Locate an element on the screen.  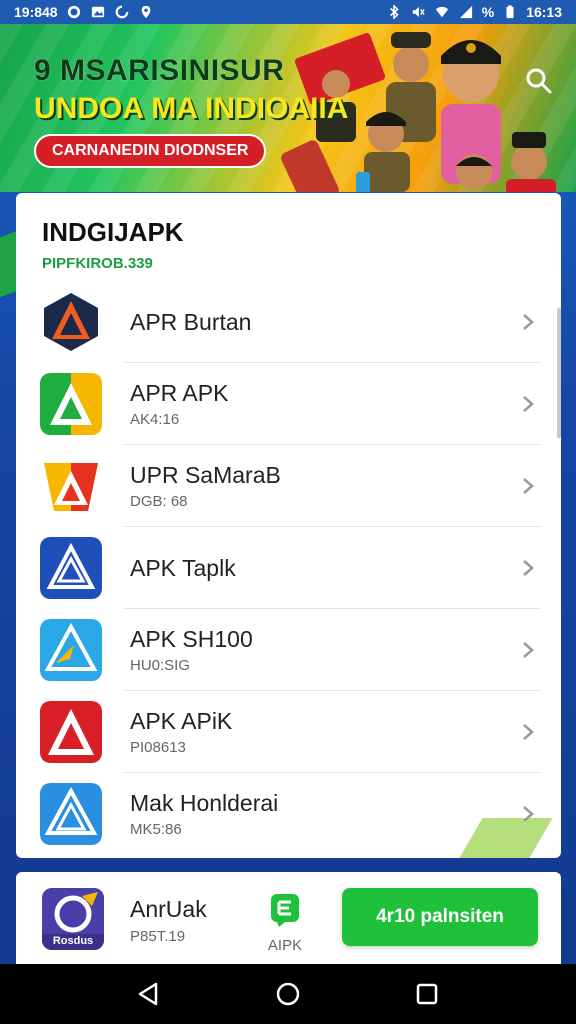
app-text: APR Burtan is located at coordinates (190, 322).